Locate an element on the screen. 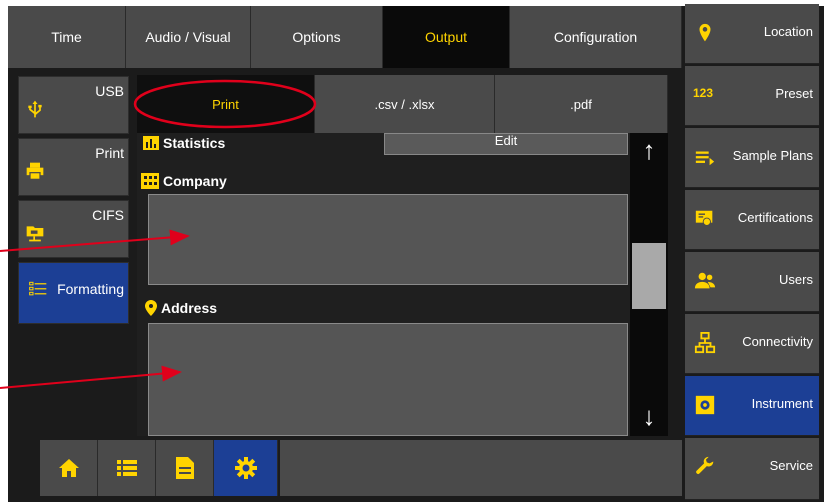 Image resolution: width=824 pixels, height=502 pixels. side-tab-usb: USB is located at coordinates (73, 105).